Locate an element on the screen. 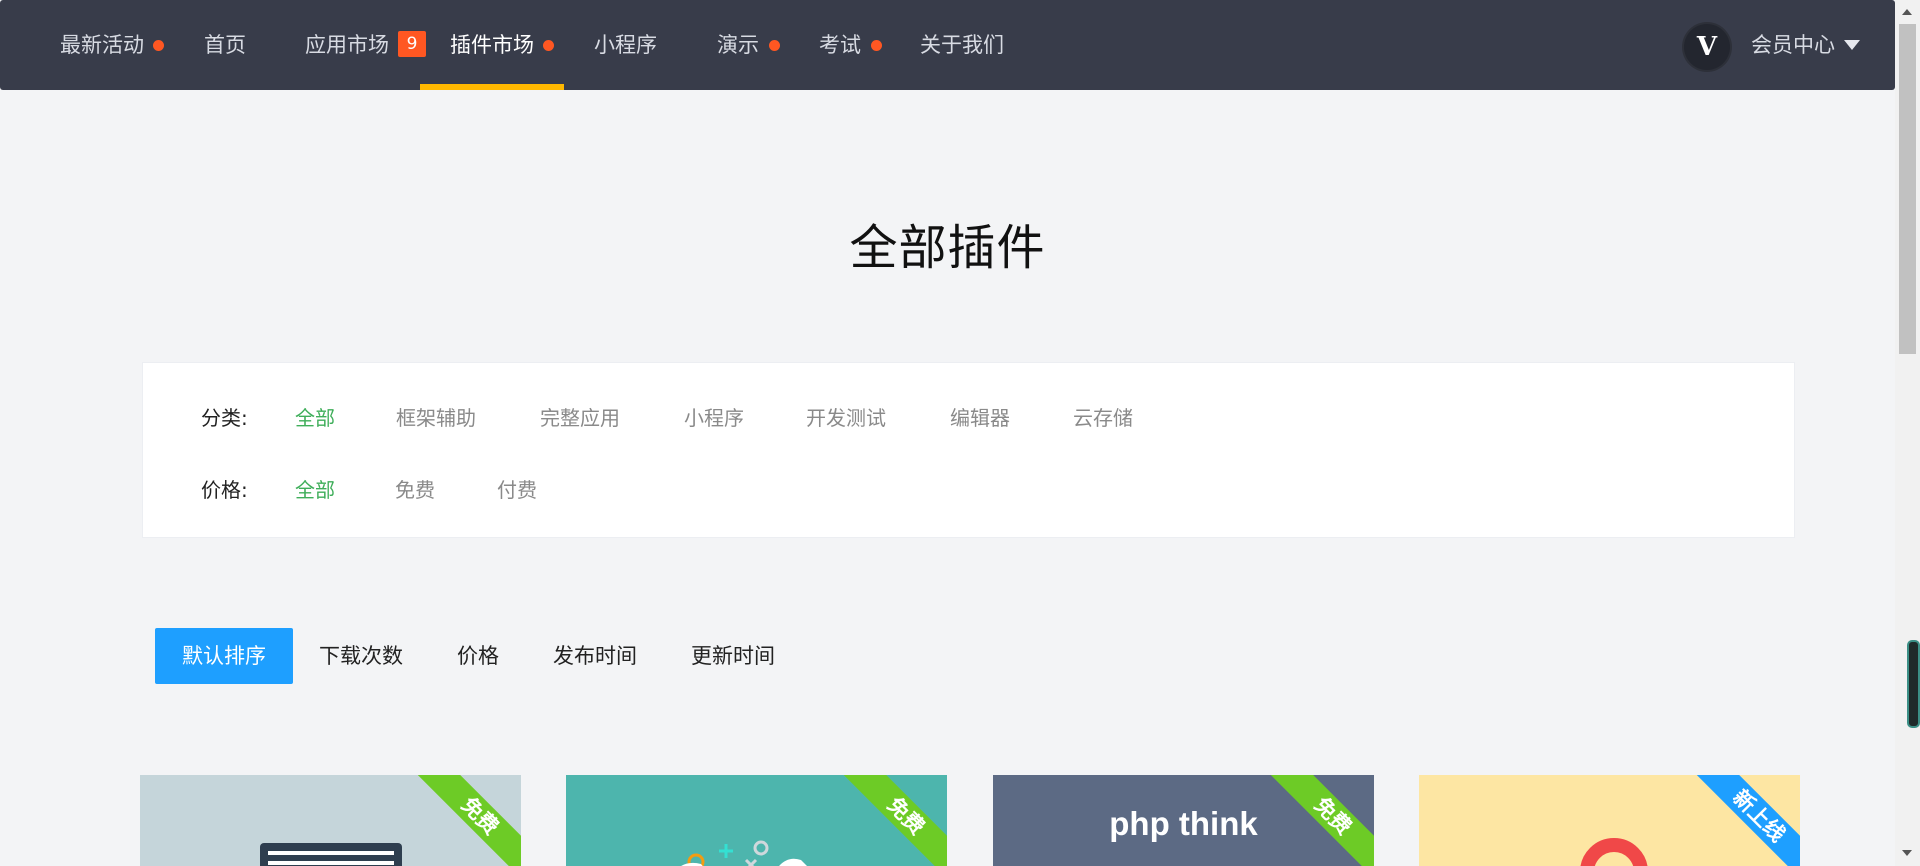  sort-update-time-button: 更新时间 is located at coordinates (733, 656).